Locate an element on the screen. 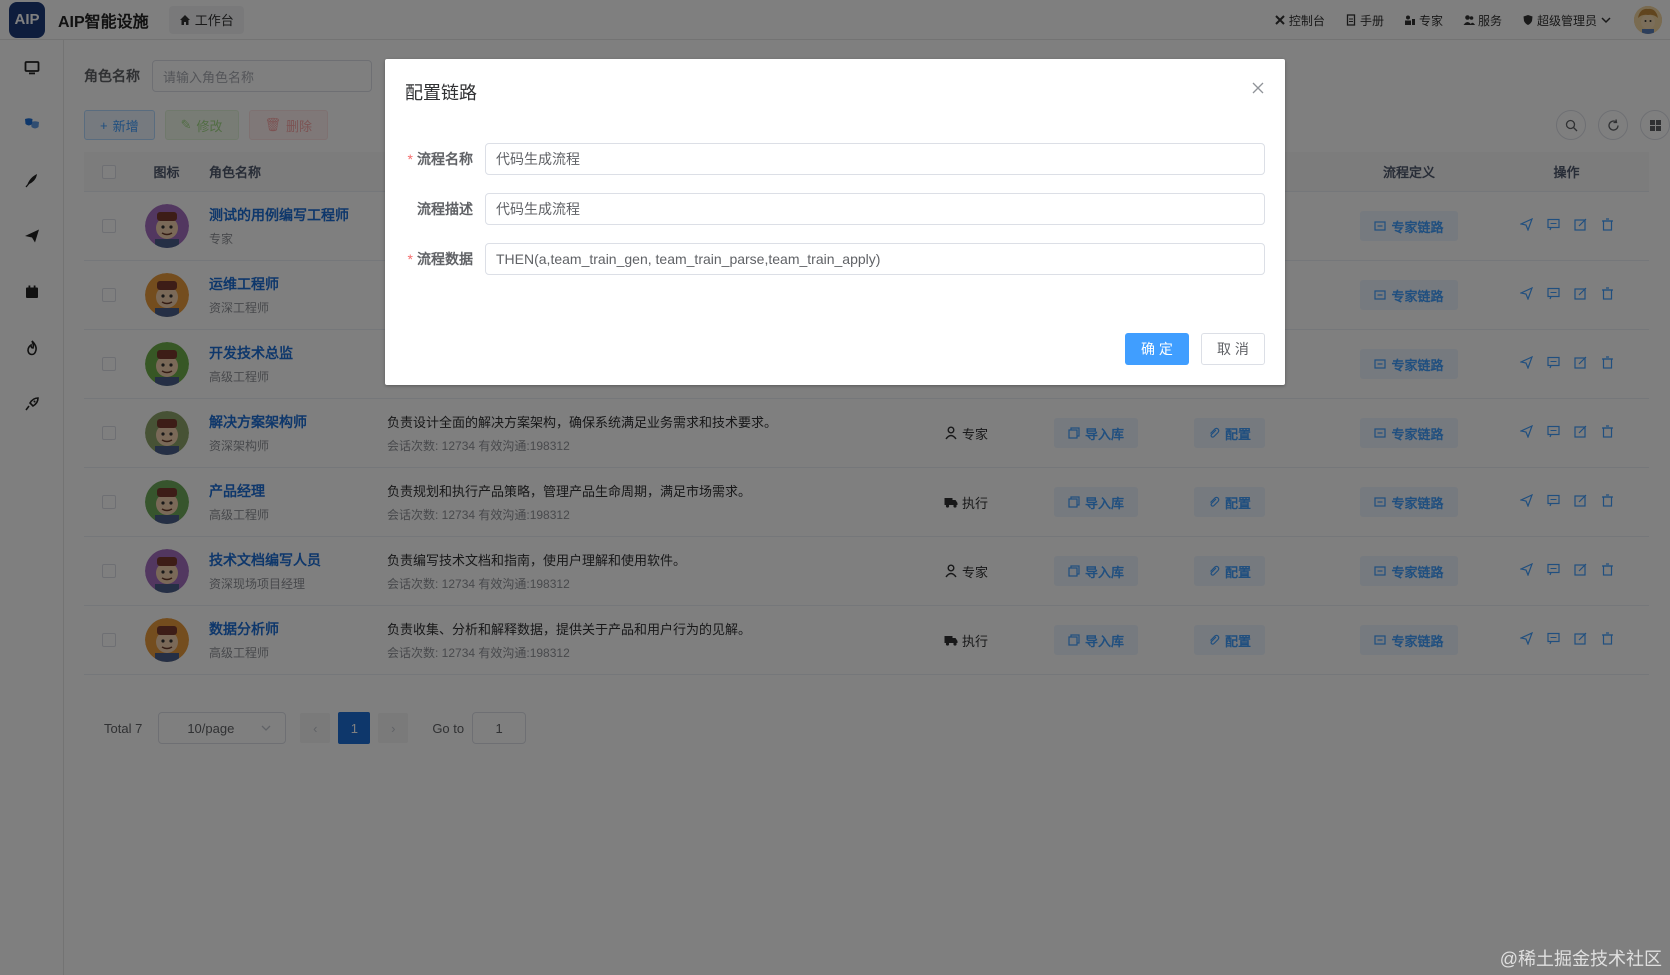  cancel-button: 取 消 is located at coordinates (1233, 349).